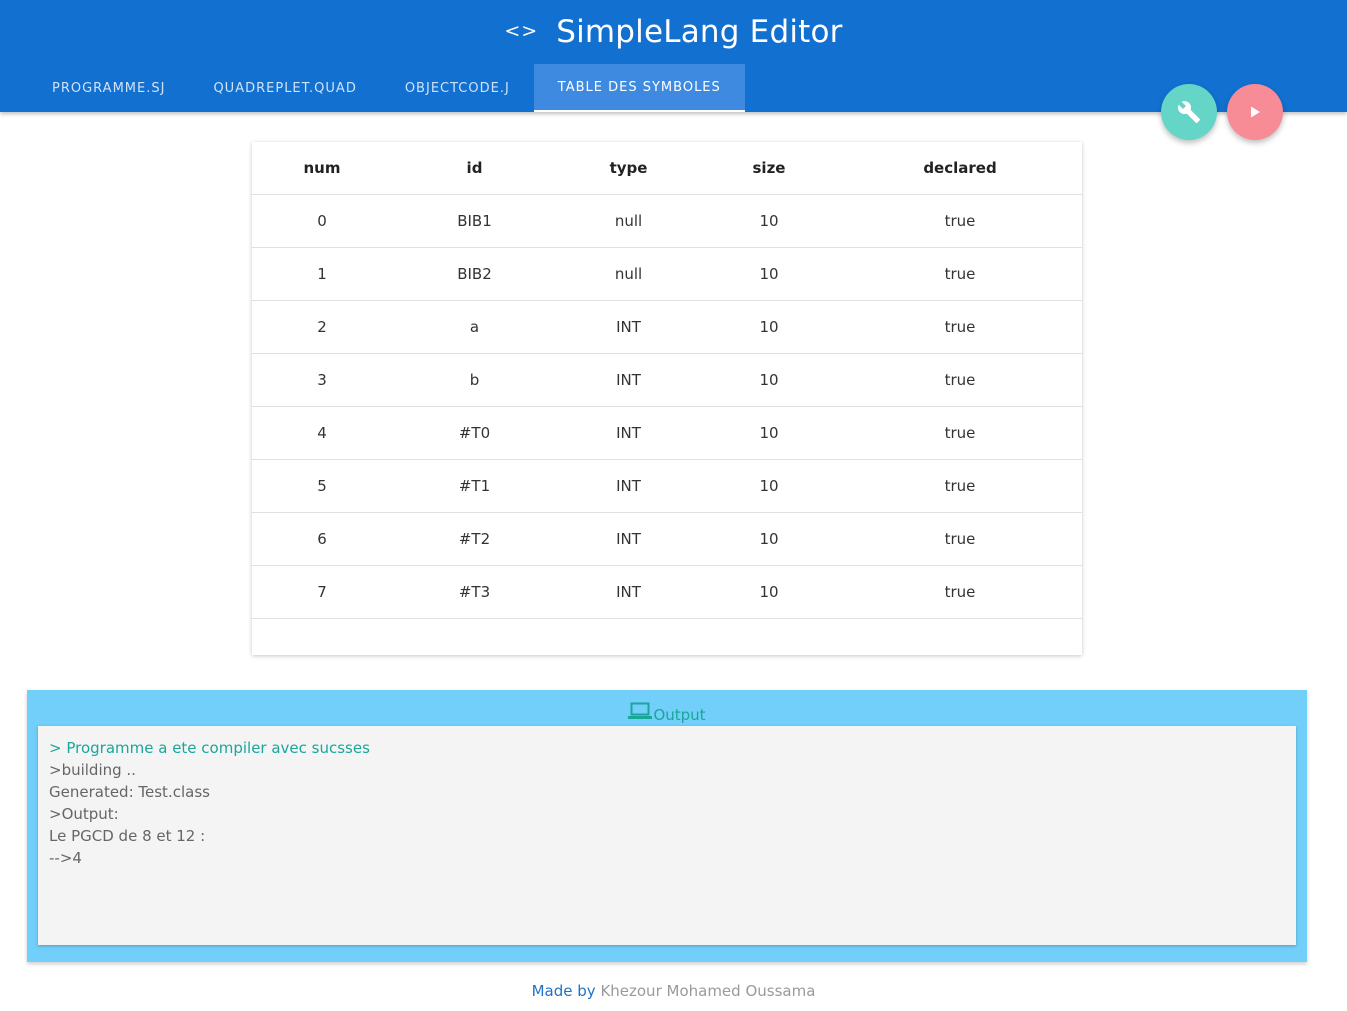 The height and width of the screenshot is (1011, 1347). Describe the element at coordinates (521, 31) in the screenshot. I see `code-icon: <>` at that location.